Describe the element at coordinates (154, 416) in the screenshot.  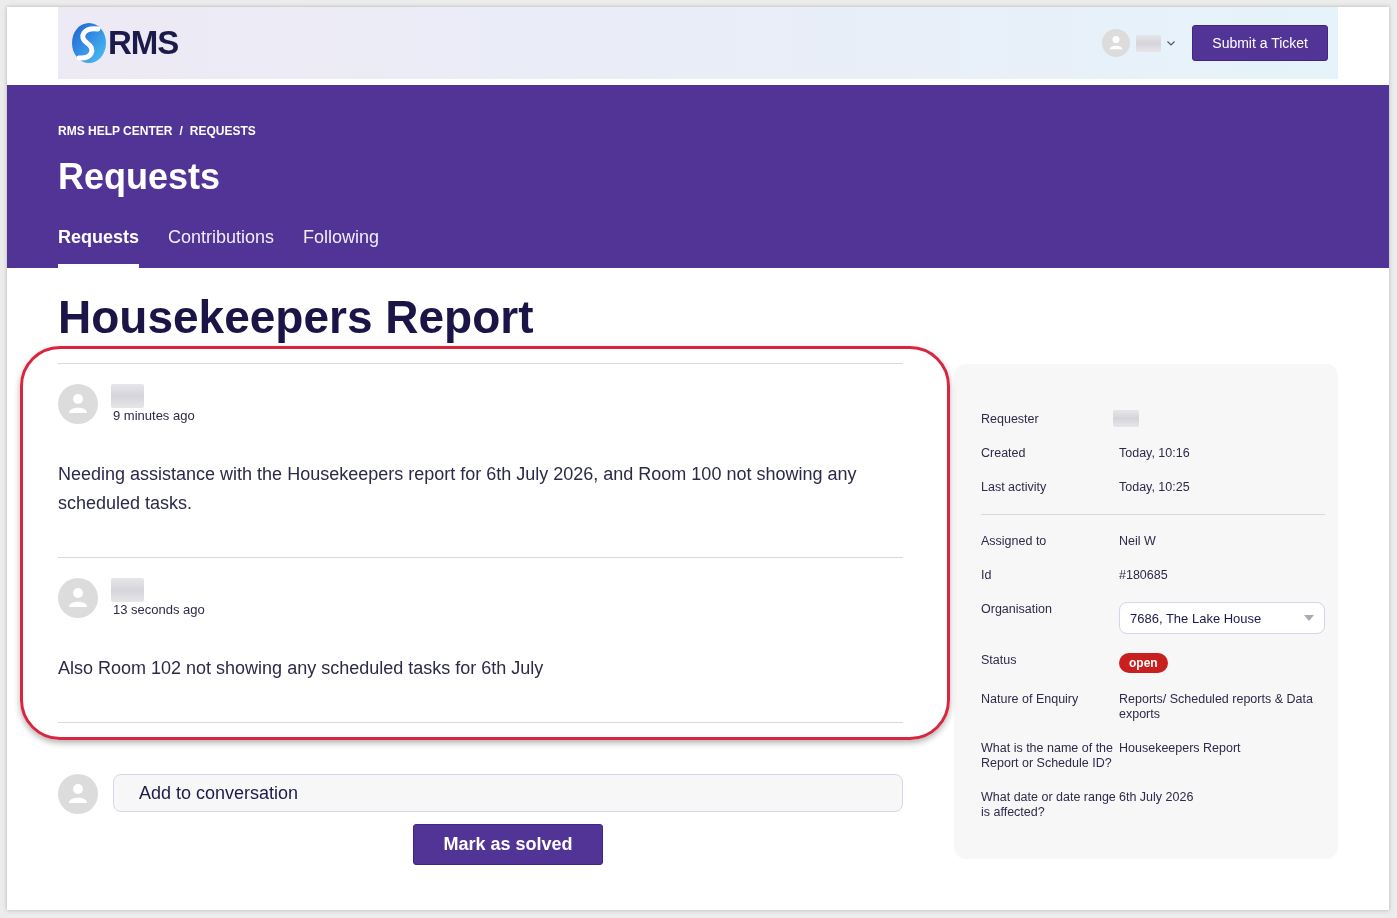
I see `comment-time: 9 minutes ago` at that location.